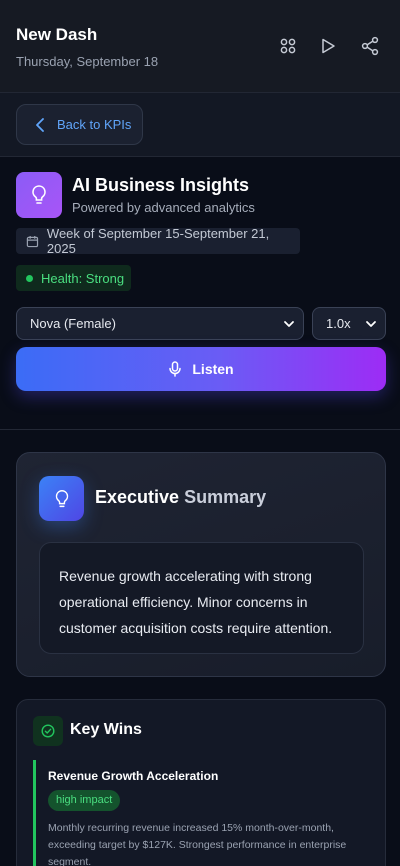  What do you see at coordinates (94, 124) in the screenshot?
I see `back-button-label: Back to KPIs` at bounding box center [94, 124].